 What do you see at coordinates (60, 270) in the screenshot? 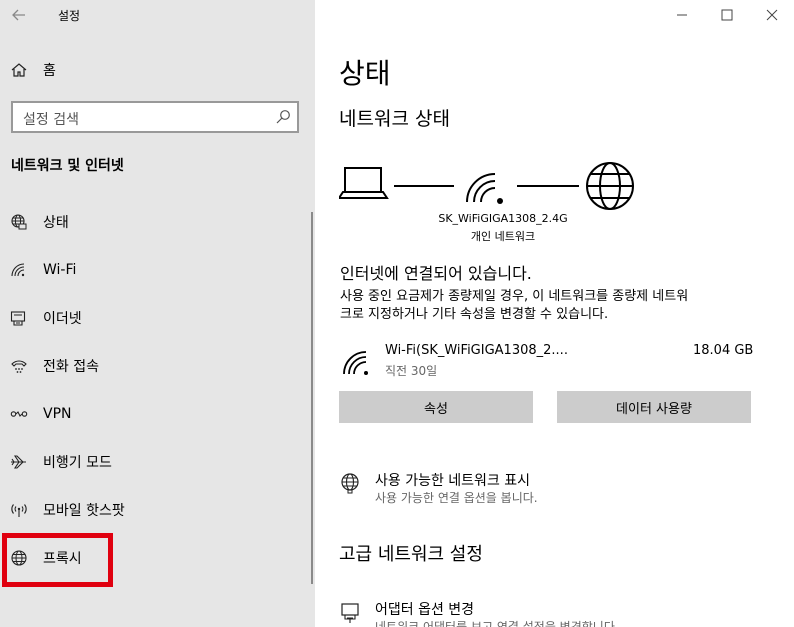
I see `sidebar-item-label: Wi-Fi` at bounding box center [60, 270].